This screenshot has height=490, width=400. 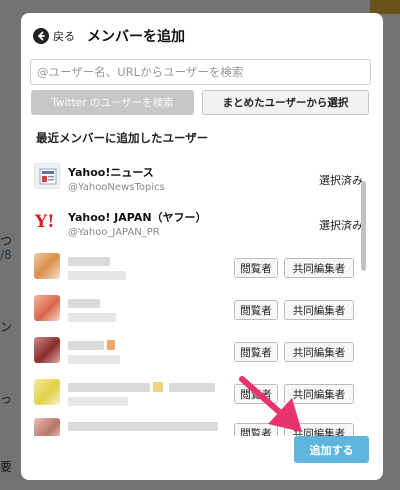 I want to click on arrow-left-circle-icon, so click(x=41, y=36).